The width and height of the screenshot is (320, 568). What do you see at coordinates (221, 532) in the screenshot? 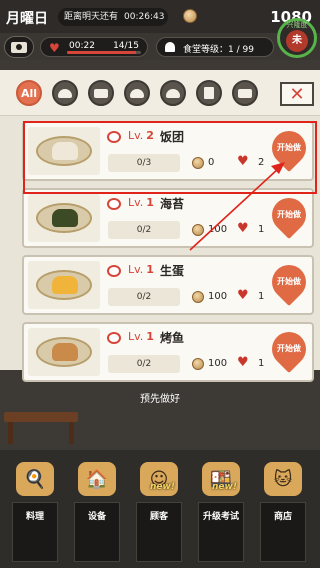
I see `dock-label: 升级考试` at bounding box center [221, 532].